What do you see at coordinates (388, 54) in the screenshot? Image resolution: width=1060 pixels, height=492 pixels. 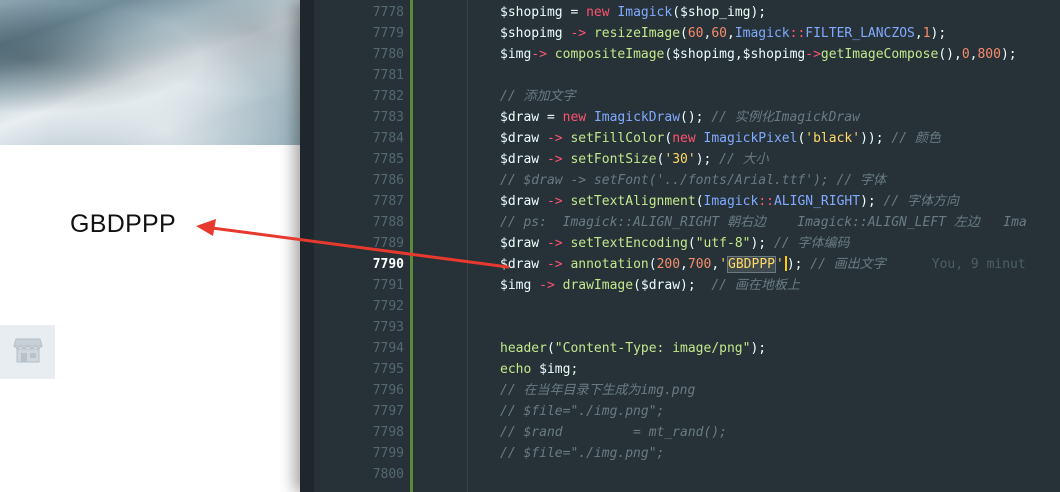 I see `line-number: 7780` at bounding box center [388, 54].